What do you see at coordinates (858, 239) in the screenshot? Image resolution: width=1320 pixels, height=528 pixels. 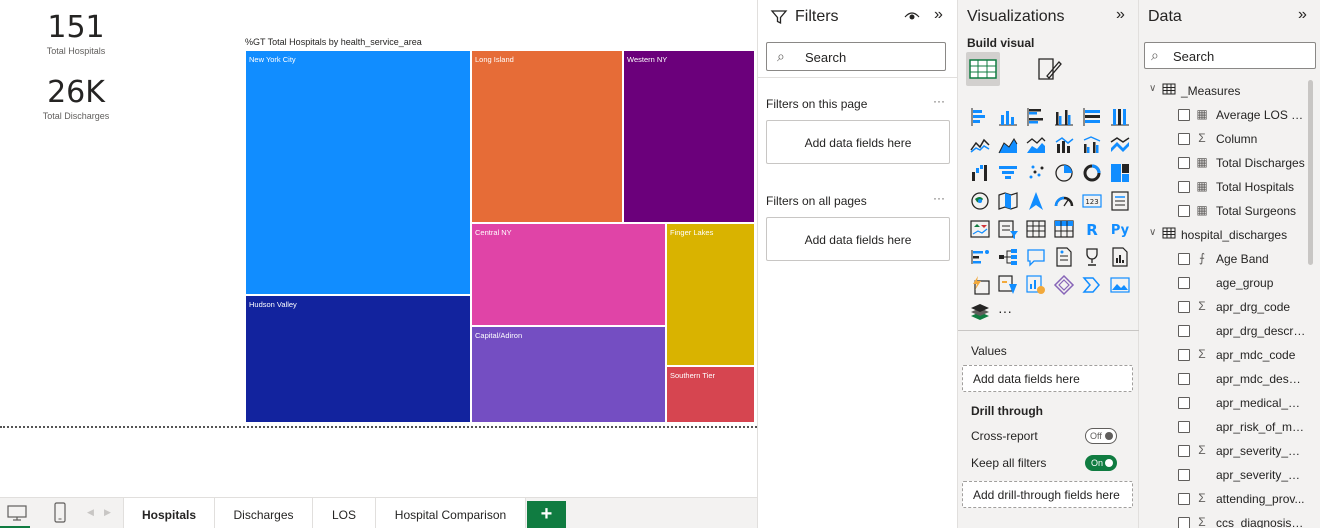 I see `all-pages-filters-dropzone: Add data fields here` at bounding box center [858, 239].